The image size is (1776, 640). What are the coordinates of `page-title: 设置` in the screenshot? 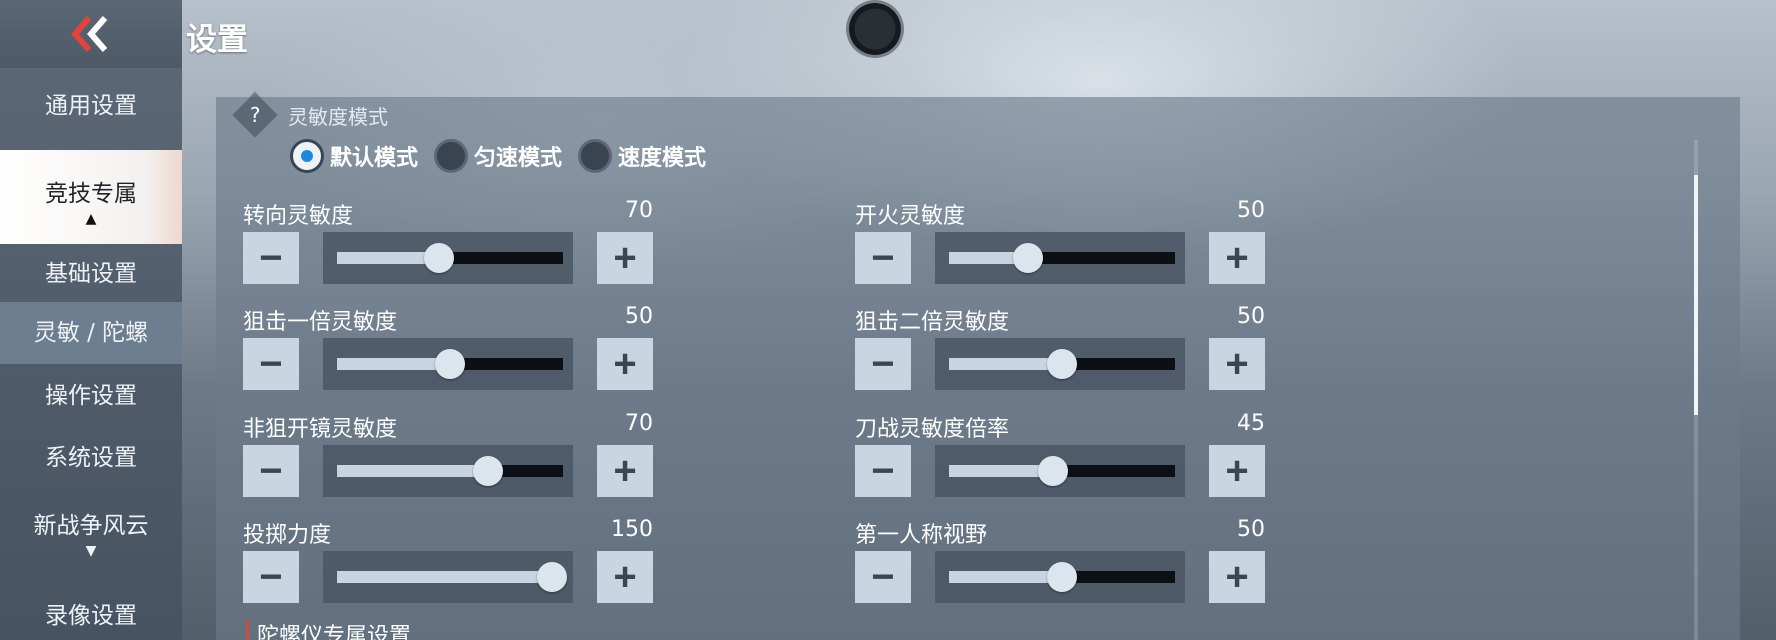 It's located at (217, 40).